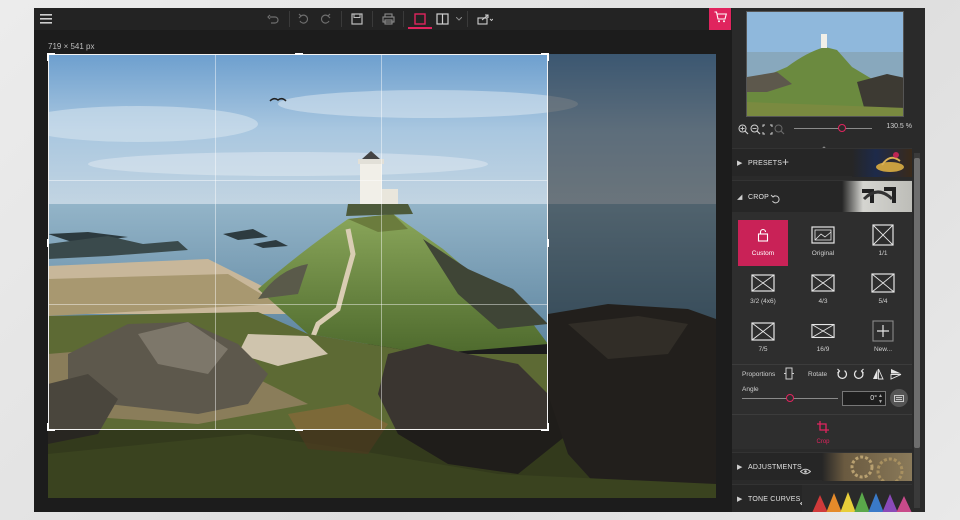  I want to click on single-view-icon, so click(420, 19).